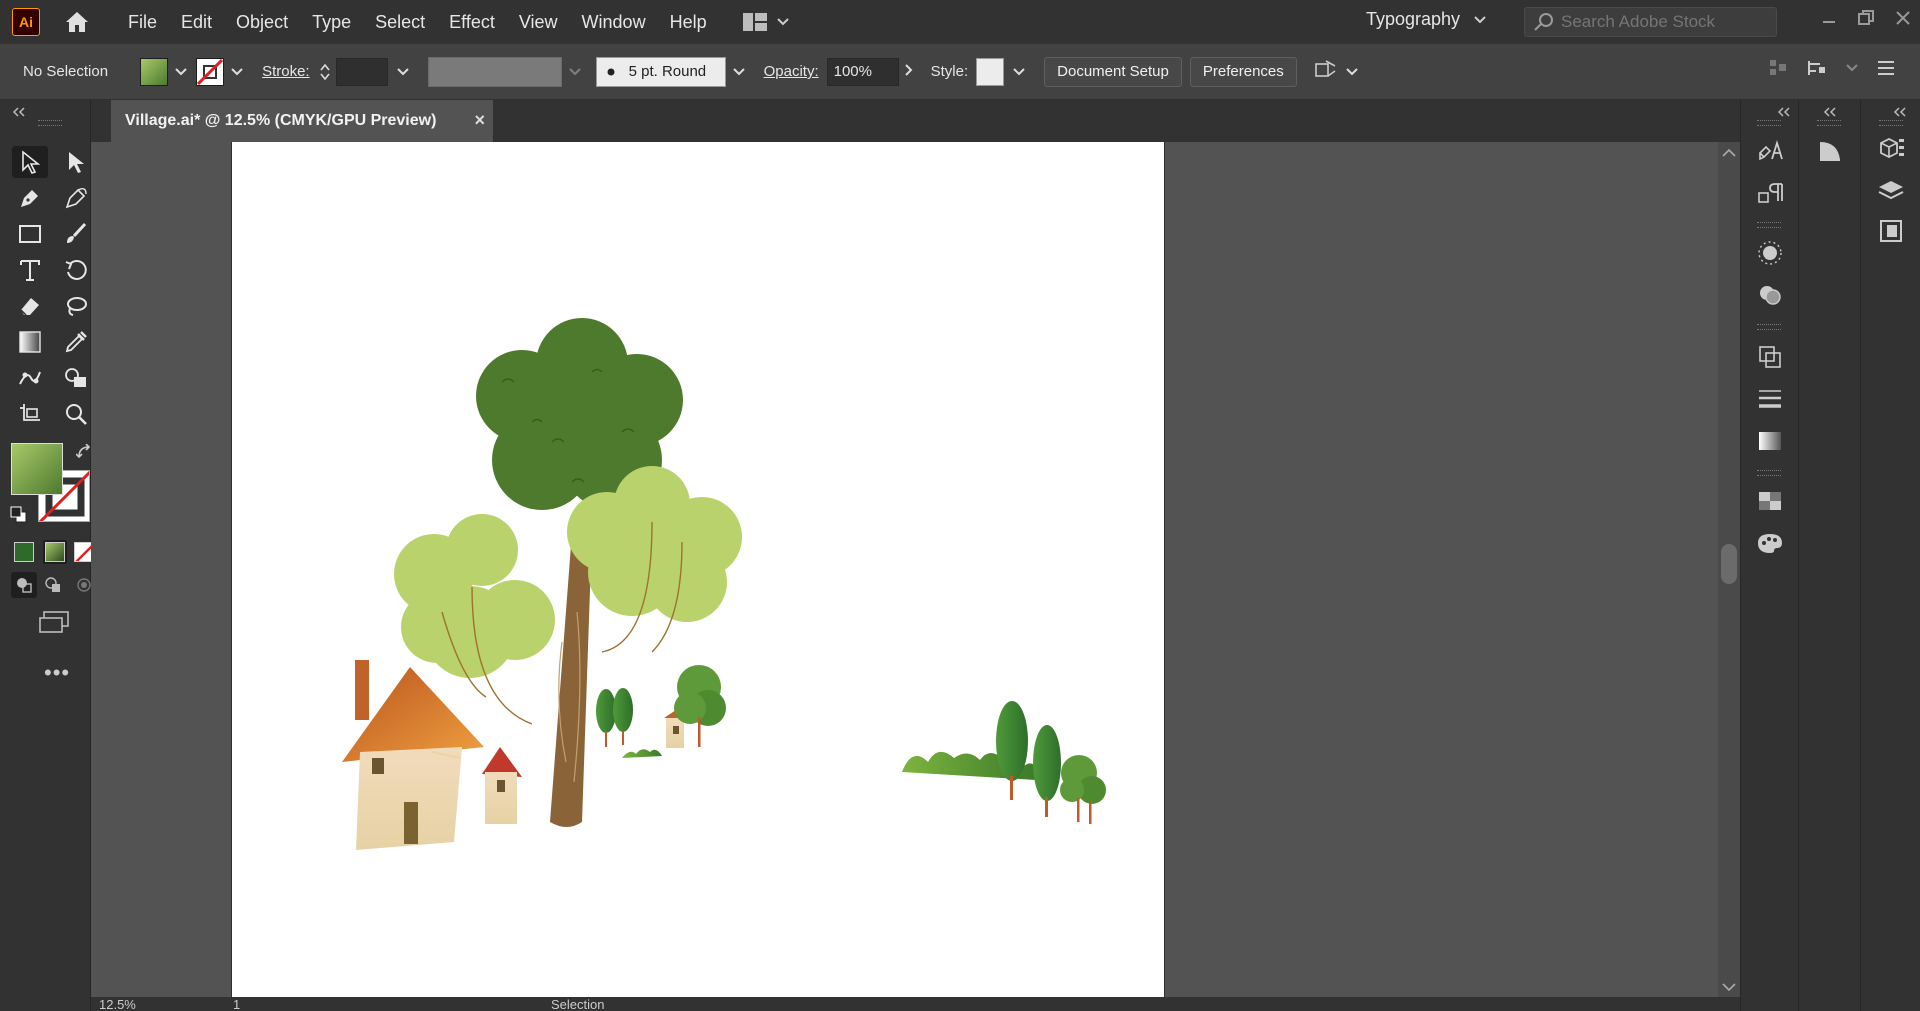 This screenshot has width=1920, height=1011. What do you see at coordinates (30, 270) in the screenshot?
I see `type-tool` at bounding box center [30, 270].